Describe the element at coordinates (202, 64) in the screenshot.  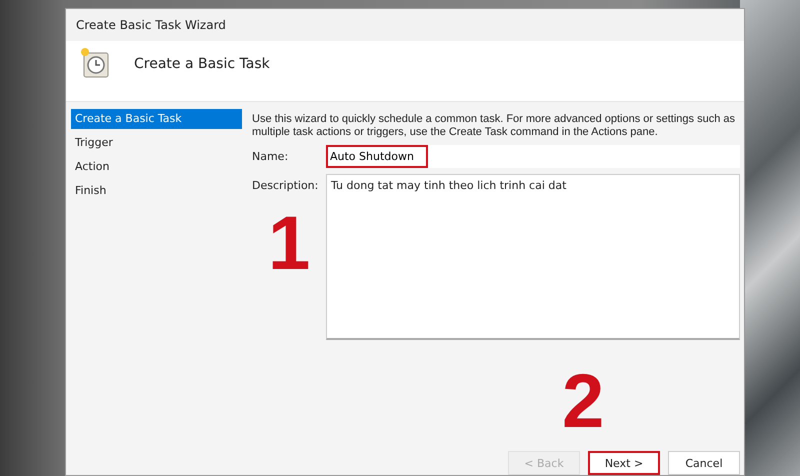
I see `wizard-heading: Create a Basic Task` at that location.